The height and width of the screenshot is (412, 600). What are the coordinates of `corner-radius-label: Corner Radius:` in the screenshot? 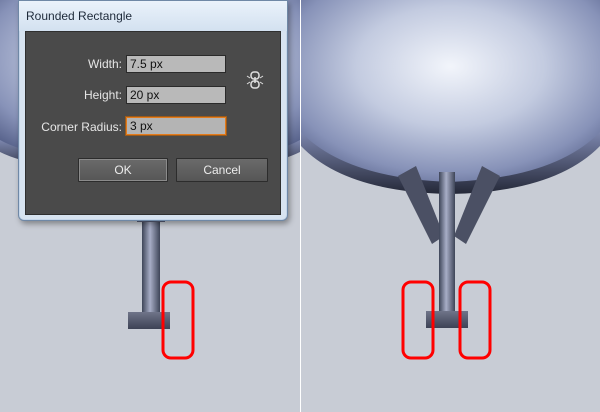 It's located at (81, 127).